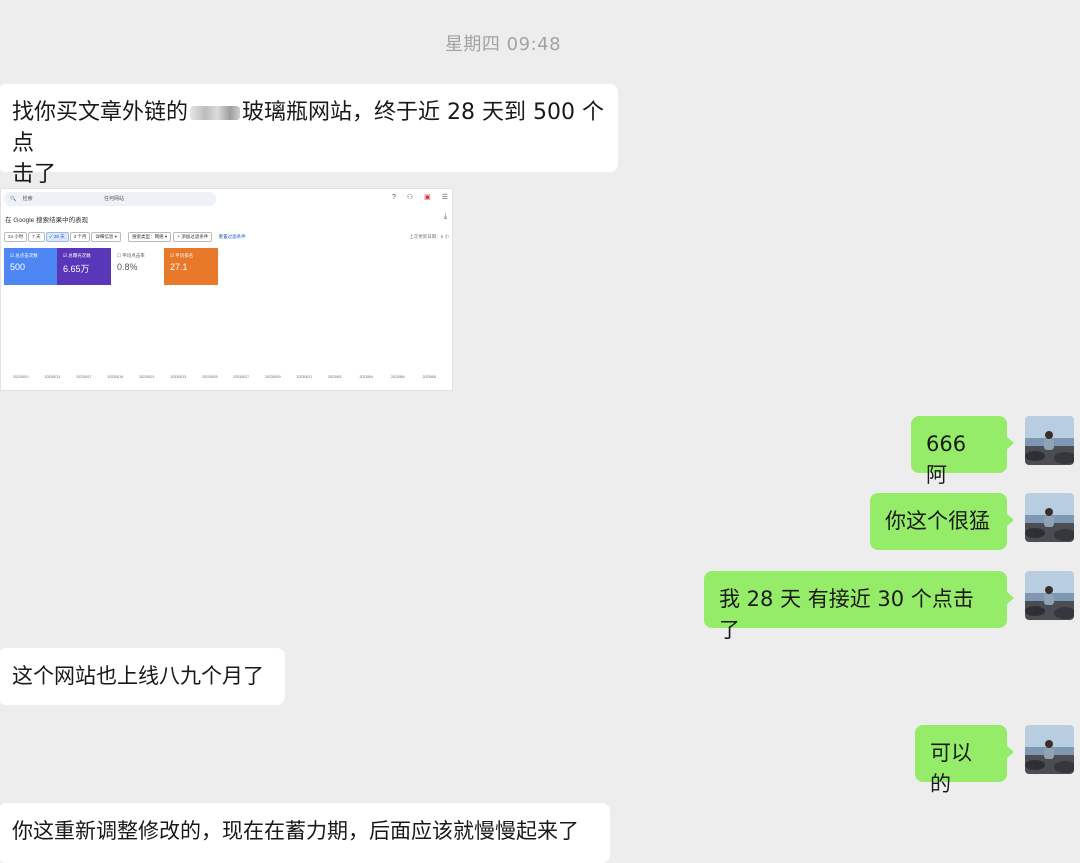  What do you see at coordinates (951, 768) in the screenshot?
I see `message-text: 可以的` at bounding box center [951, 768].